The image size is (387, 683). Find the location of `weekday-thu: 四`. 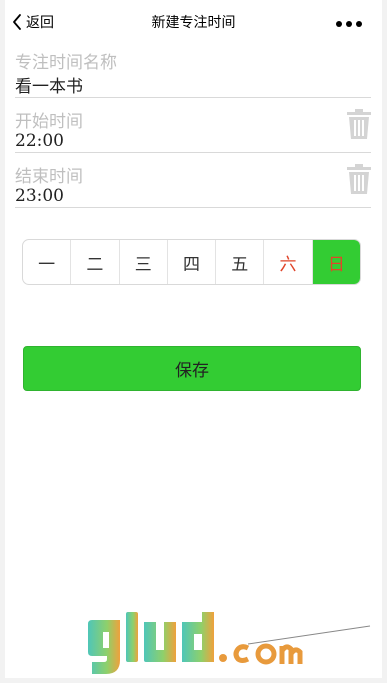

weekday-thu: 四 is located at coordinates (192, 262).